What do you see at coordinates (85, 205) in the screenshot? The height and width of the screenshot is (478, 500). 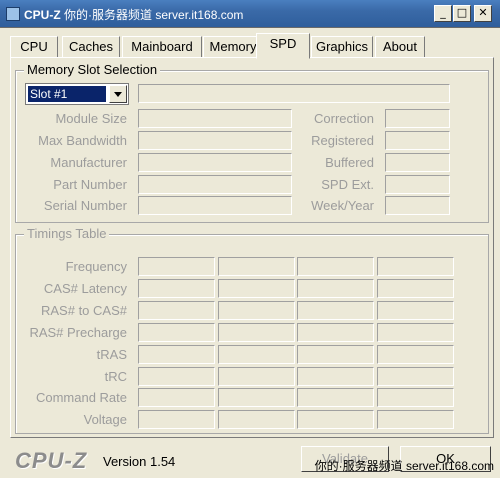 I see `label-serial-number: Serial Number` at bounding box center [85, 205].